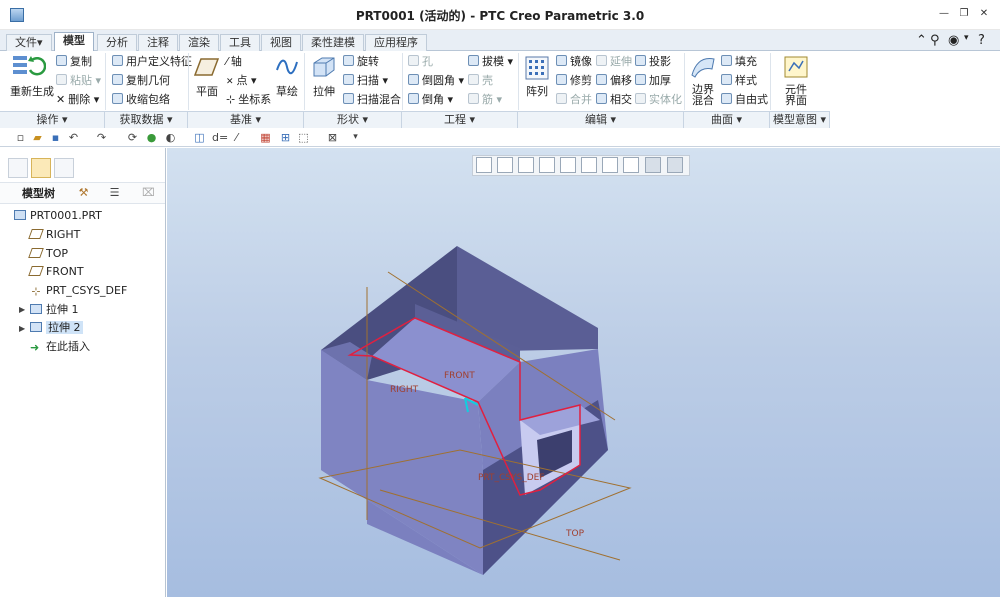 The width and height of the screenshot is (1000, 597). I want to click on group-engineering: 工程 ▾, so click(460, 119).